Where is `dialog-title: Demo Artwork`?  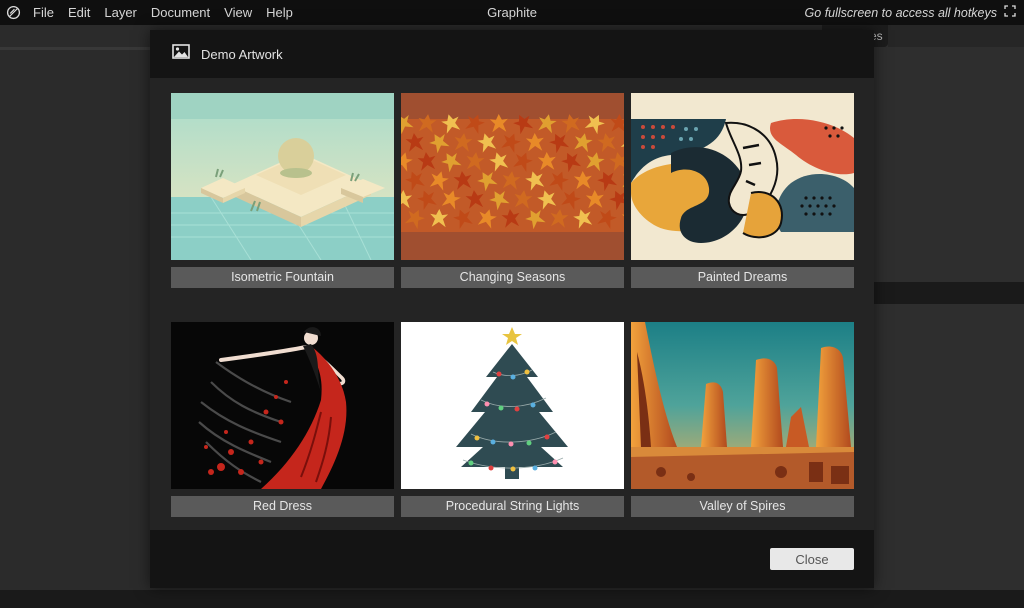
dialog-title: Demo Artwork is located at coordinates (242, 54).